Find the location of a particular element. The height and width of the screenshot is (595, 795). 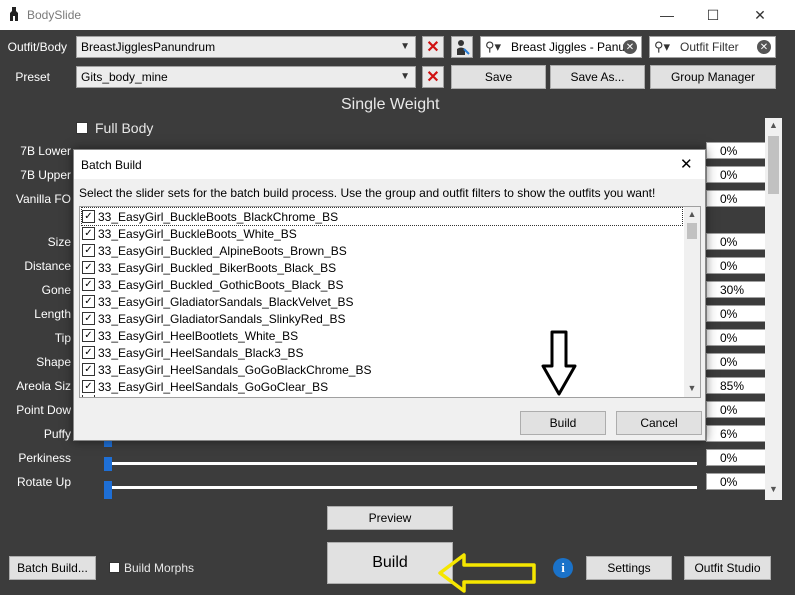

save-button: Save is located at coordinates (498, 77).